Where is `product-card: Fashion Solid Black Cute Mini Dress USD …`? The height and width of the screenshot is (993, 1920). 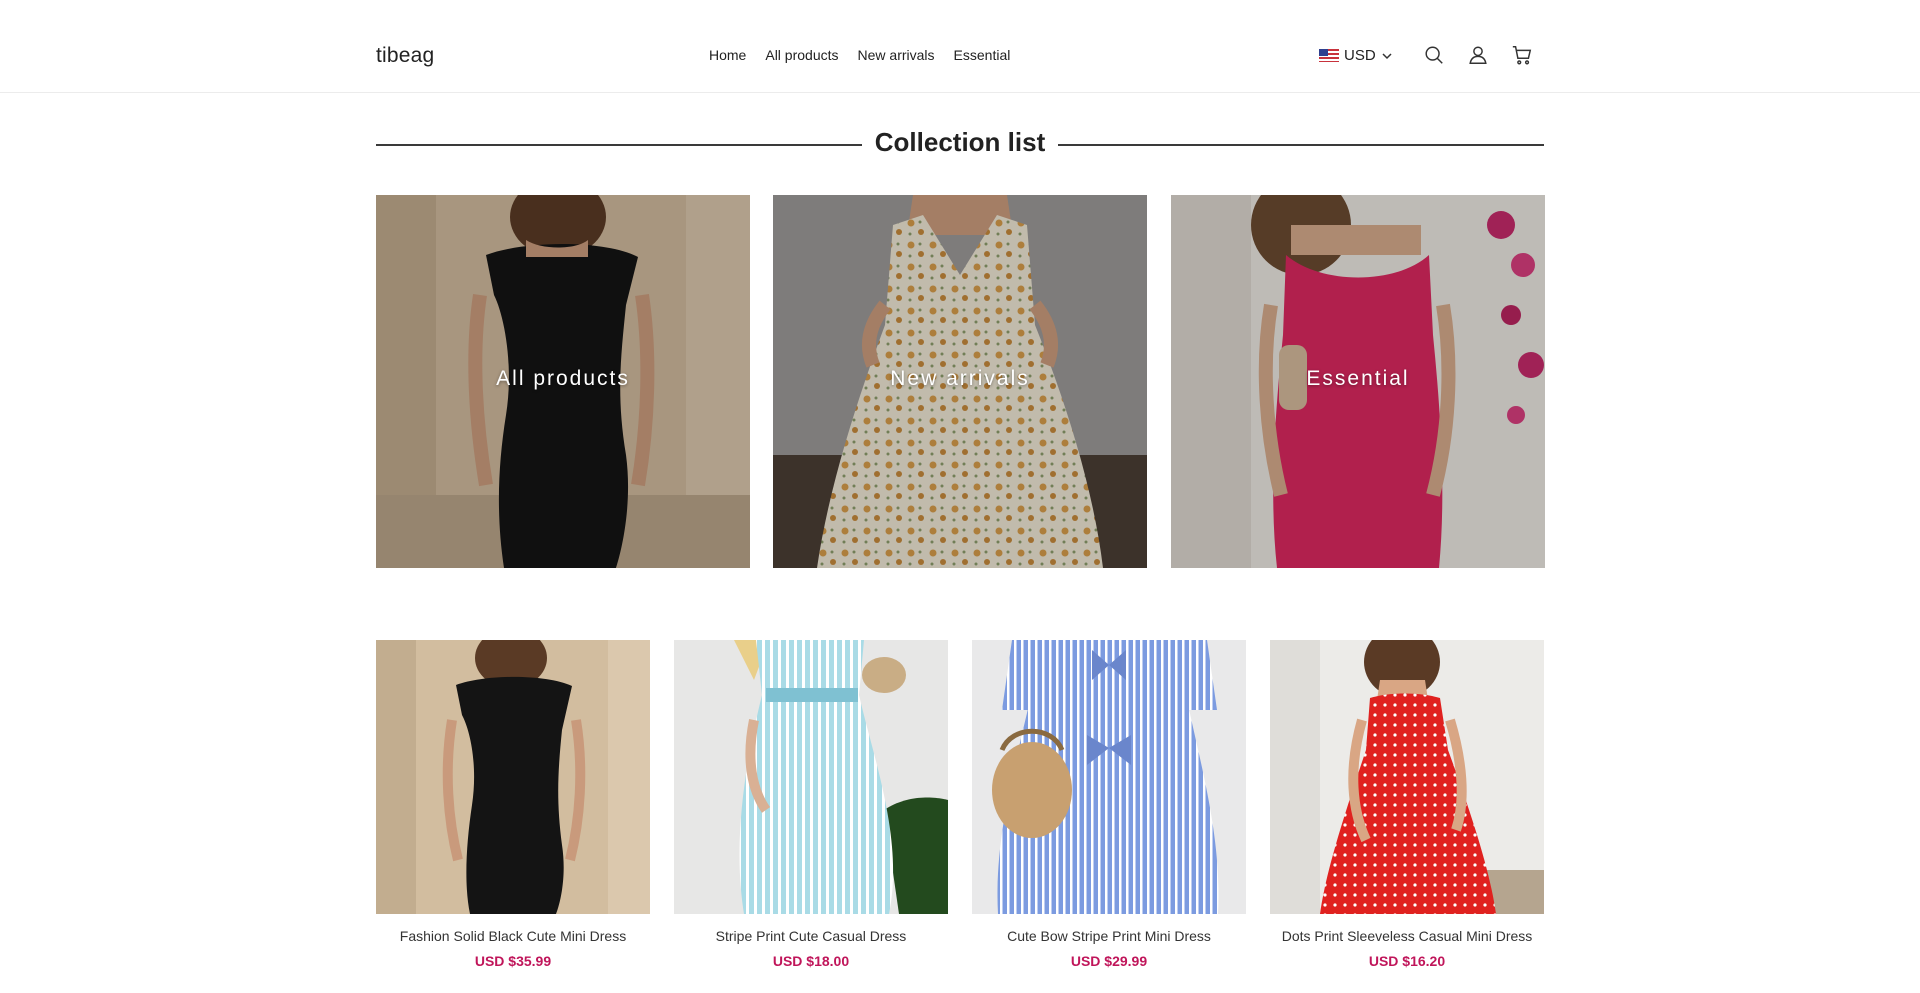
product-card: Fashion Solid Black Cute Mini Dress USD … is located at coordinates (513, 804).